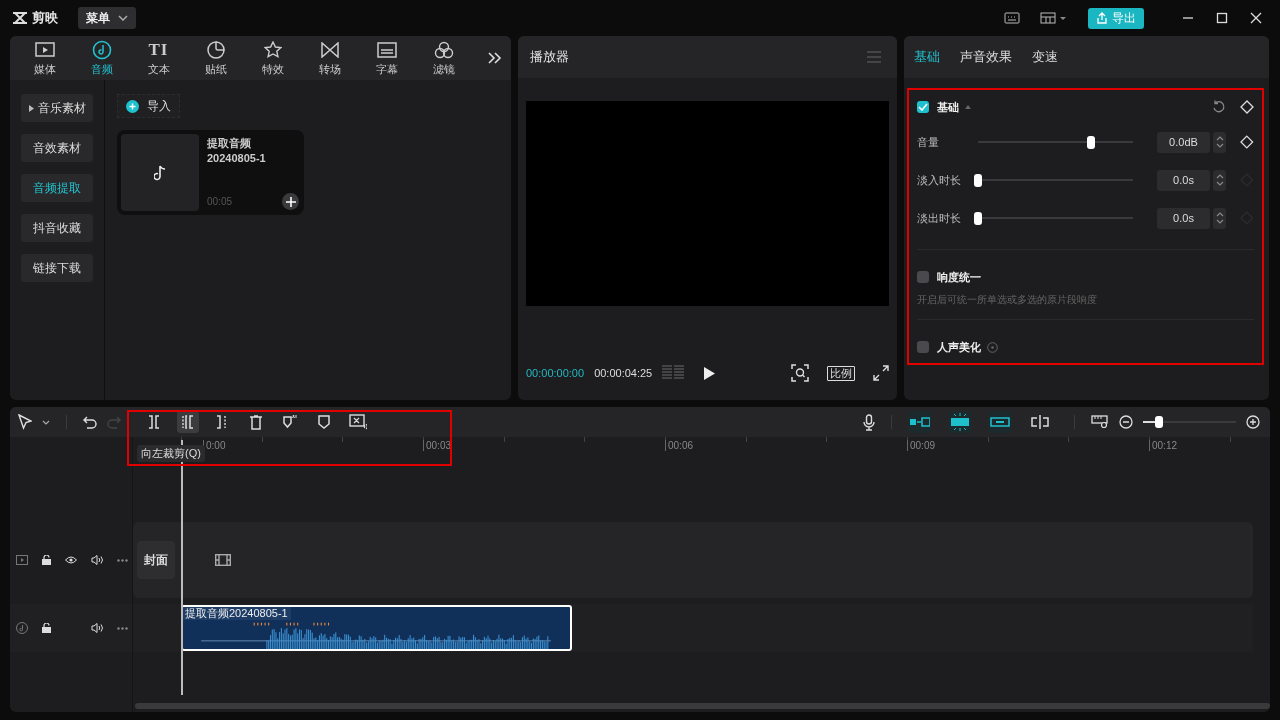  I want to click on ruler-label: 00:03, so click(437, 445).